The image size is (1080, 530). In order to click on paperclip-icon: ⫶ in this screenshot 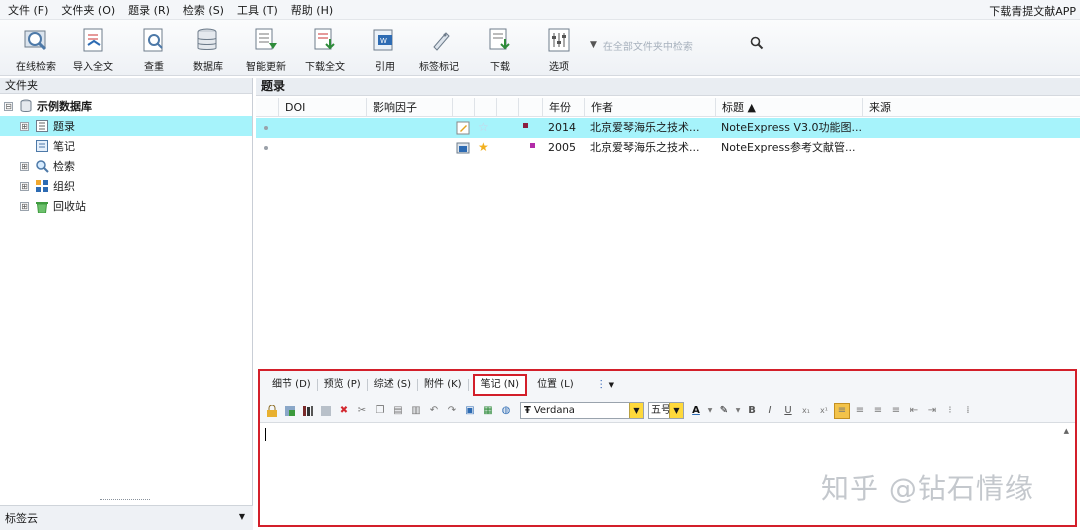, I will do `click(601, 385)`.